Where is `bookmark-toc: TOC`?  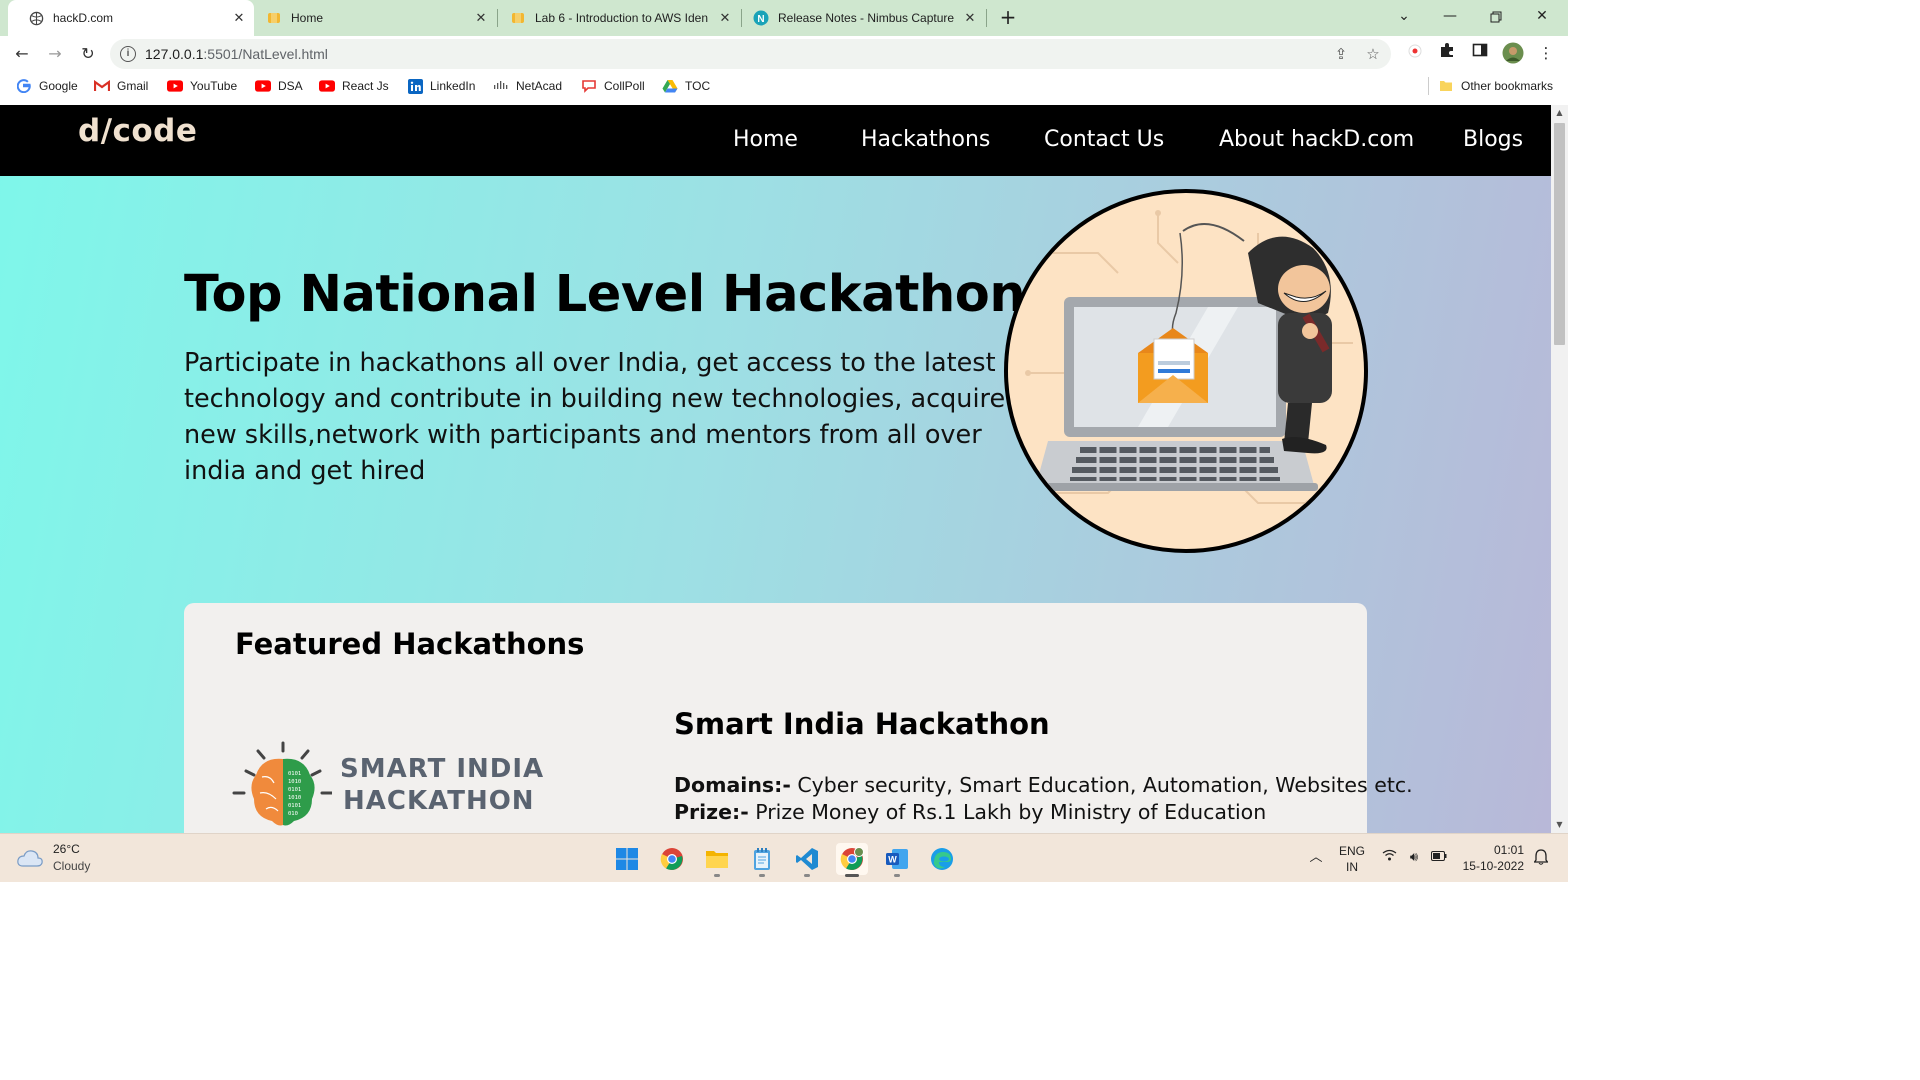
bookmark-toc: TOC is located at coordinates (686, 86).